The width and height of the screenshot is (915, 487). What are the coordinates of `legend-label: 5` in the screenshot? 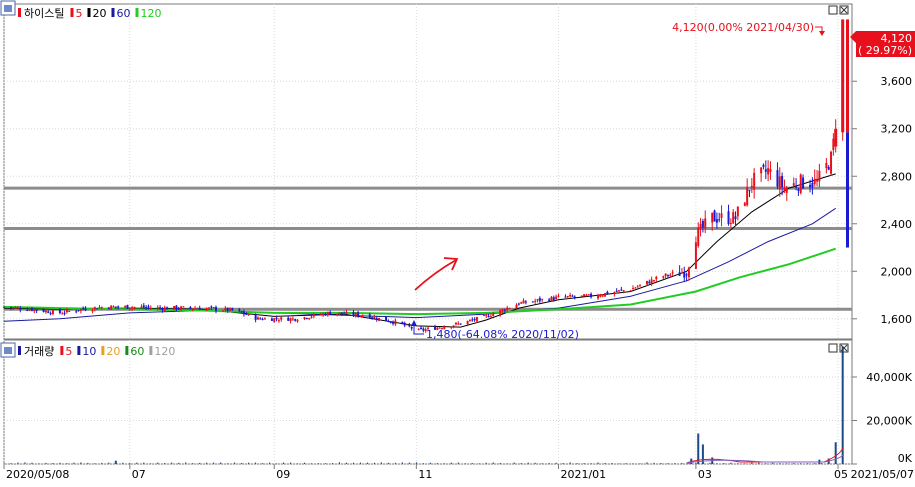 It's located at (68, 351).